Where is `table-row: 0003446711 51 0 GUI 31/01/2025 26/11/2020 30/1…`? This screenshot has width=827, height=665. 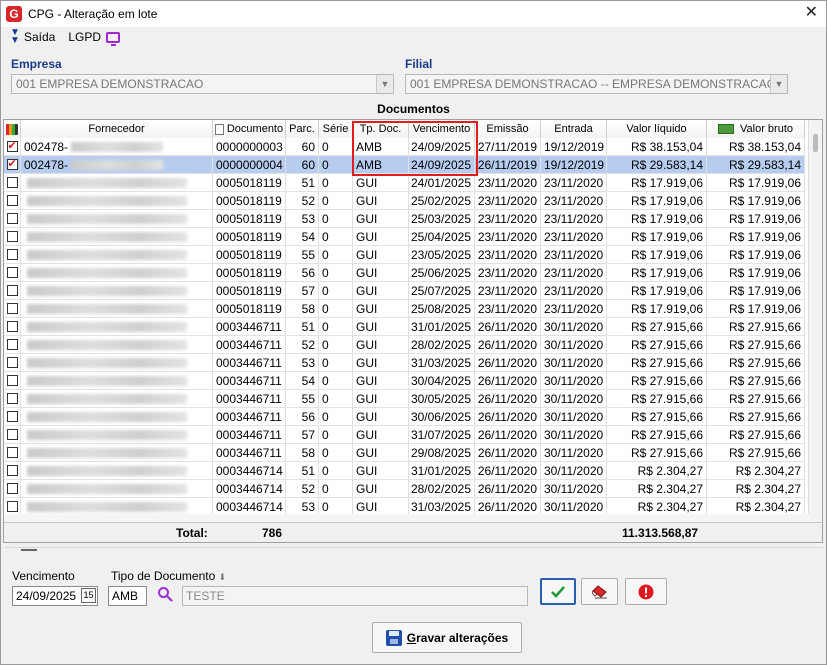
table-row: 0003446711 51 0 GUI 31/01/2025 26/11/2020 30/1… is located at coordinates (404, 327).